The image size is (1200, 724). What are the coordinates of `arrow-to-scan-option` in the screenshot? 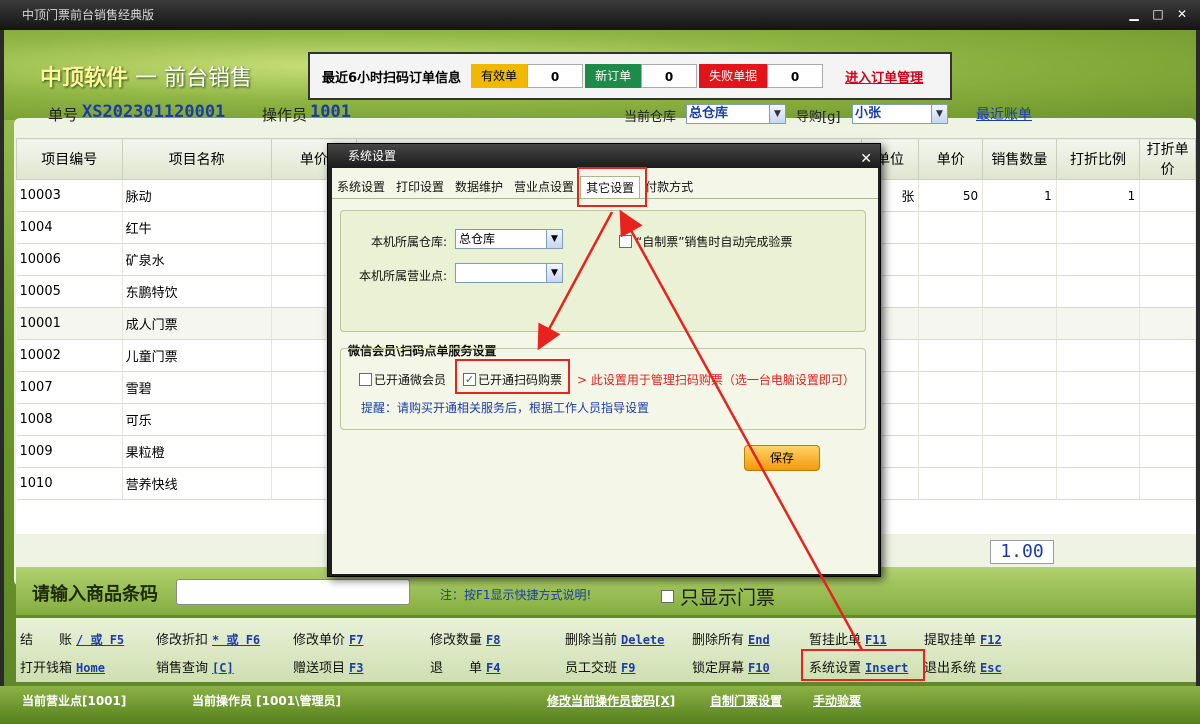 It's located at (575, 281).